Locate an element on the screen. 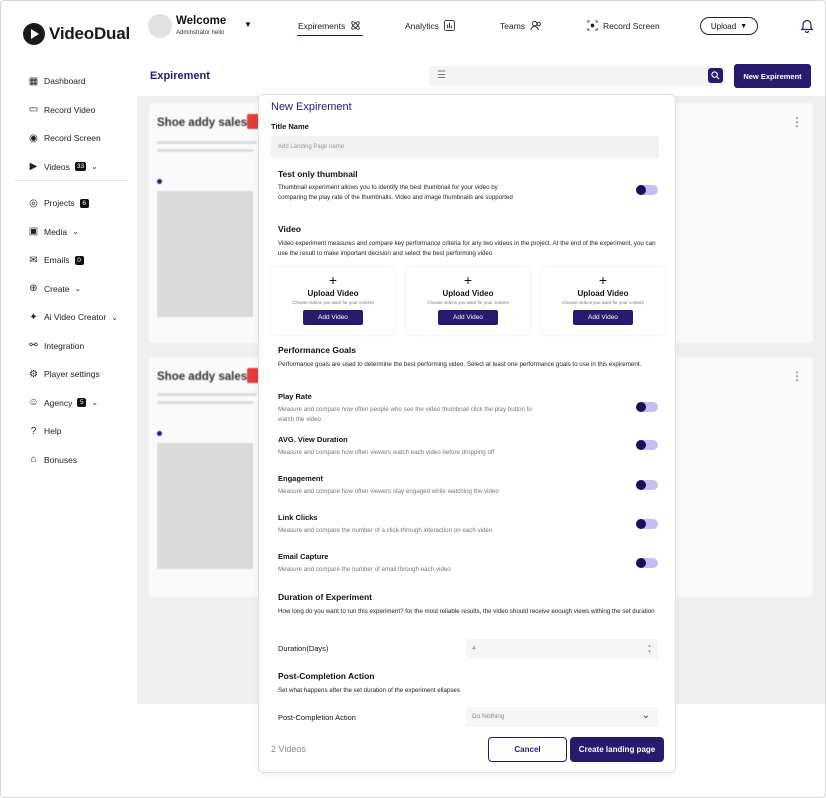  sidebar-item-integration: ⚯ Integration is located at coordinates (83, 346).